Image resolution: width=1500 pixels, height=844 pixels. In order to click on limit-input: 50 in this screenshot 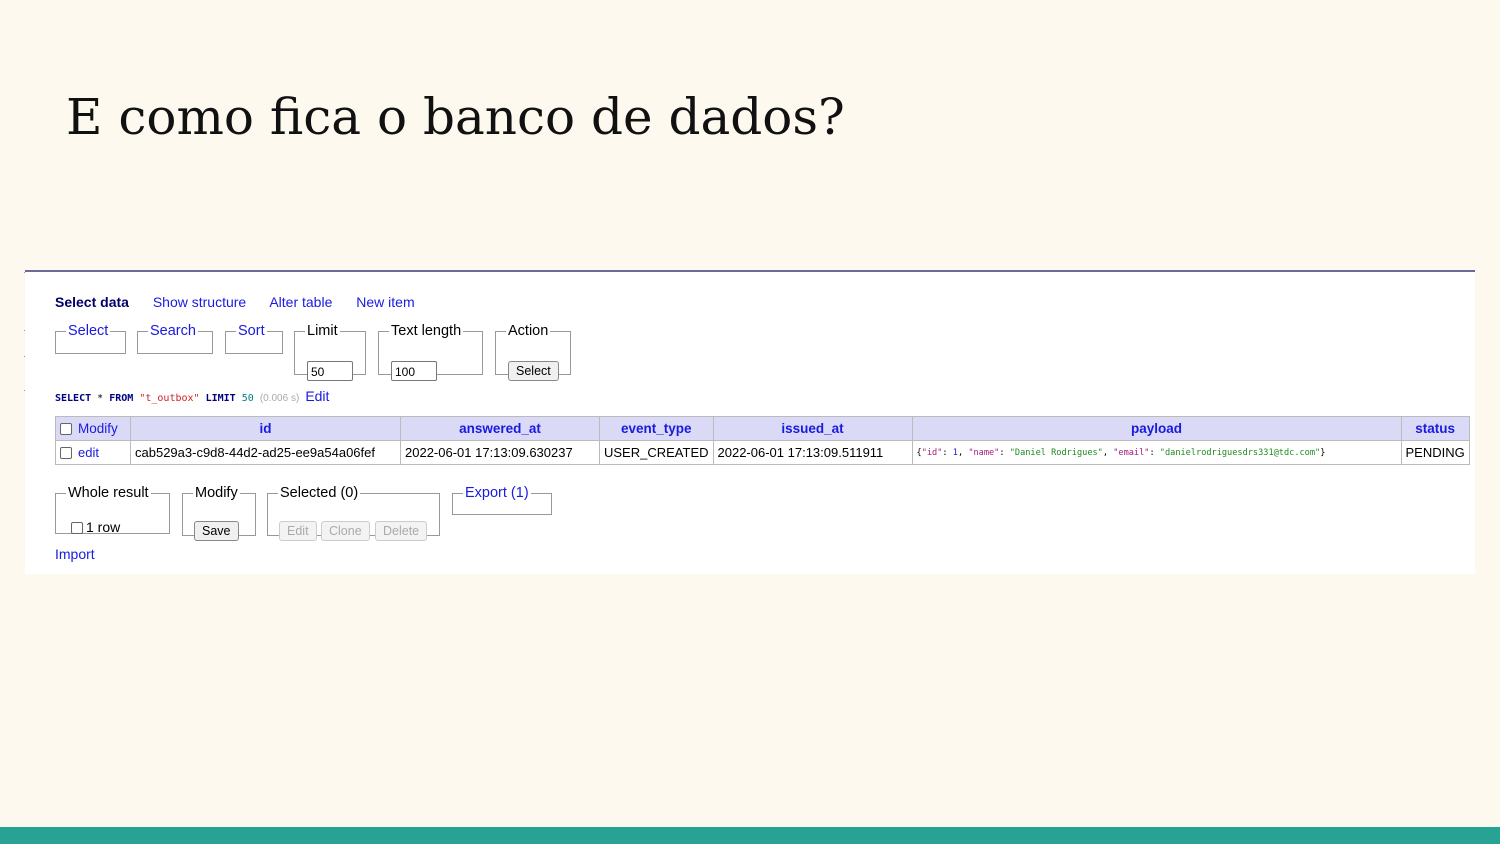, I will do `click(330, 371)`.